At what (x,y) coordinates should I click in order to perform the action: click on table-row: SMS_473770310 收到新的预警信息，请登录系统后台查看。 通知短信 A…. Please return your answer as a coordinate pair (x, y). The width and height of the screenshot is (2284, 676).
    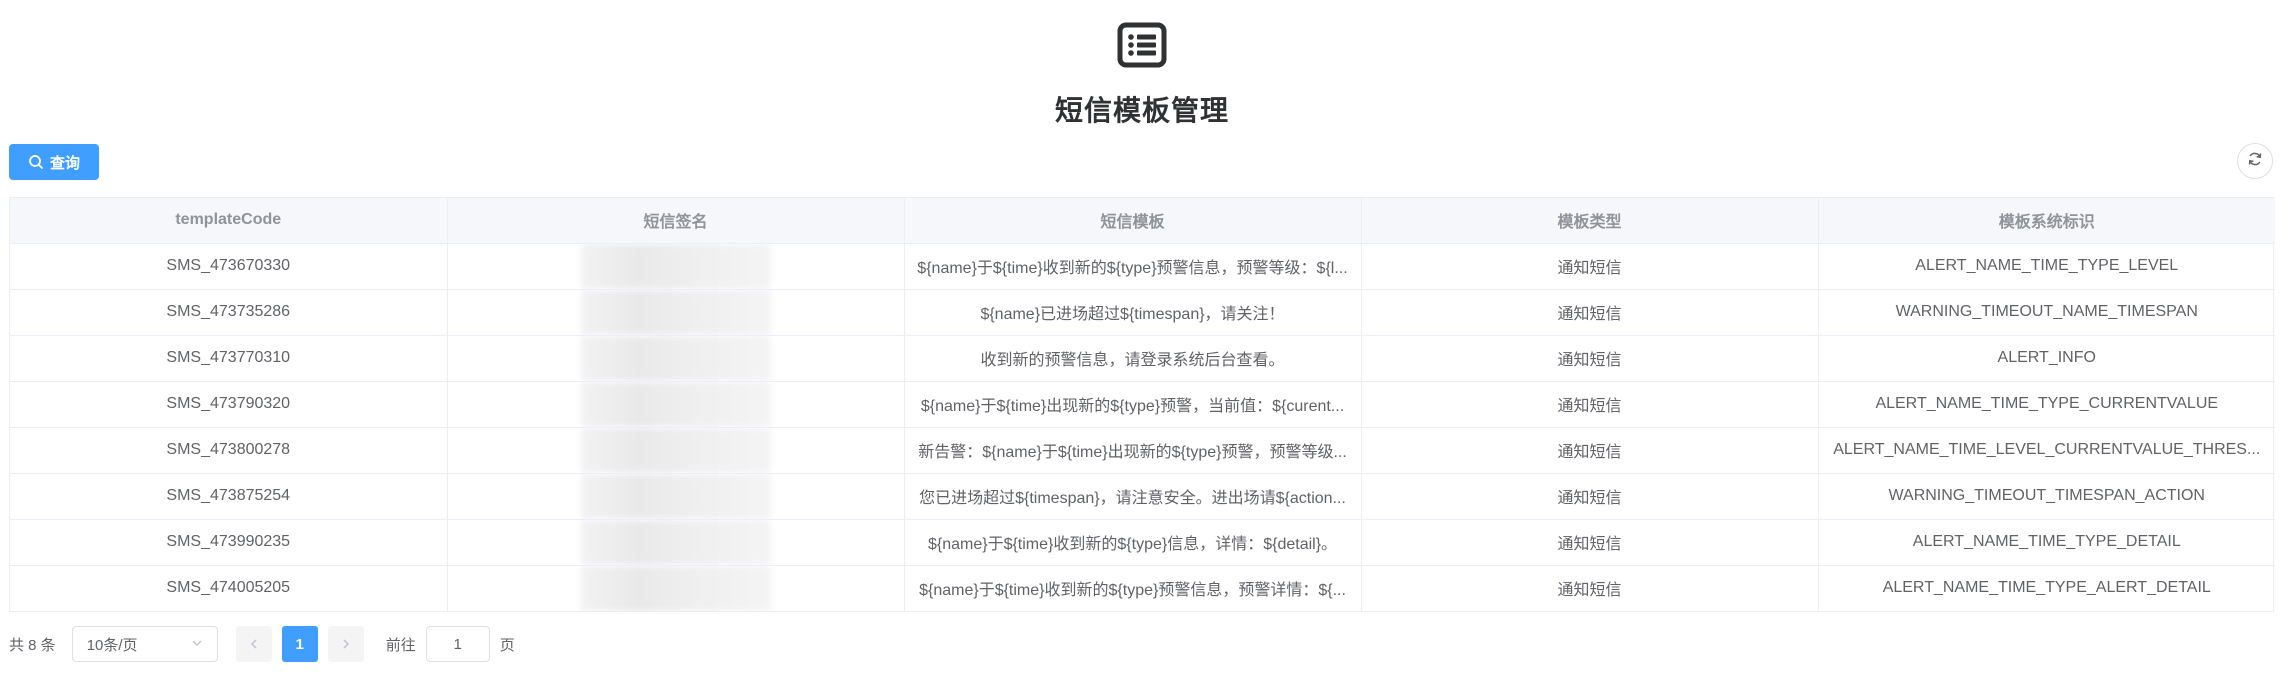
    Looking at the image, I should click on (1142, 358).